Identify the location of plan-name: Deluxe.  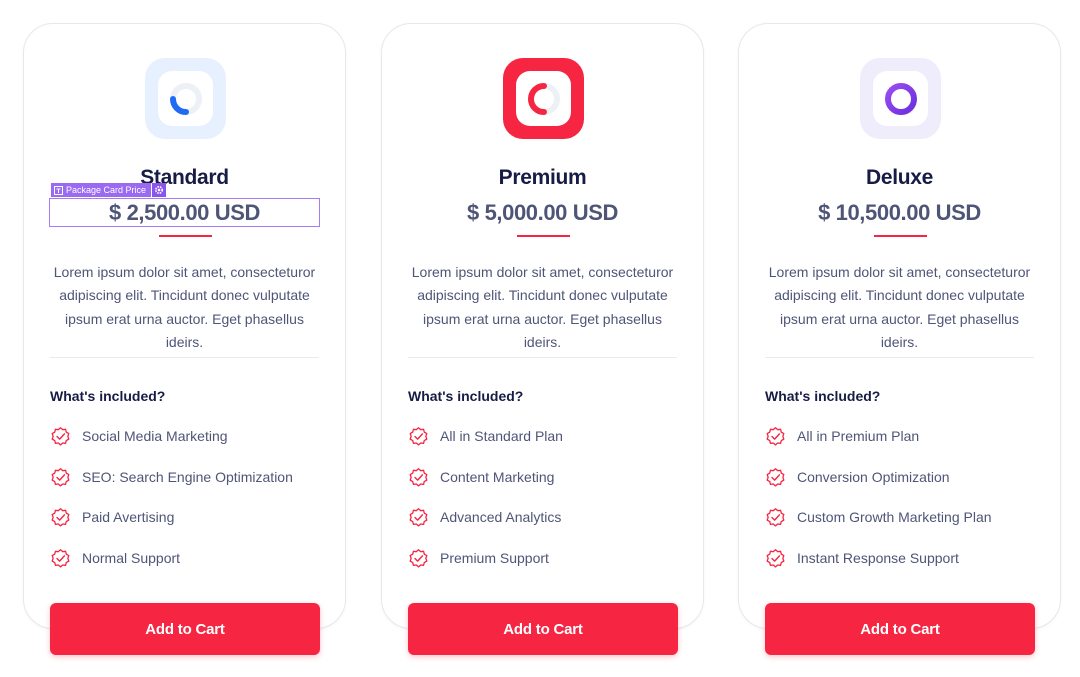
(899, 177).